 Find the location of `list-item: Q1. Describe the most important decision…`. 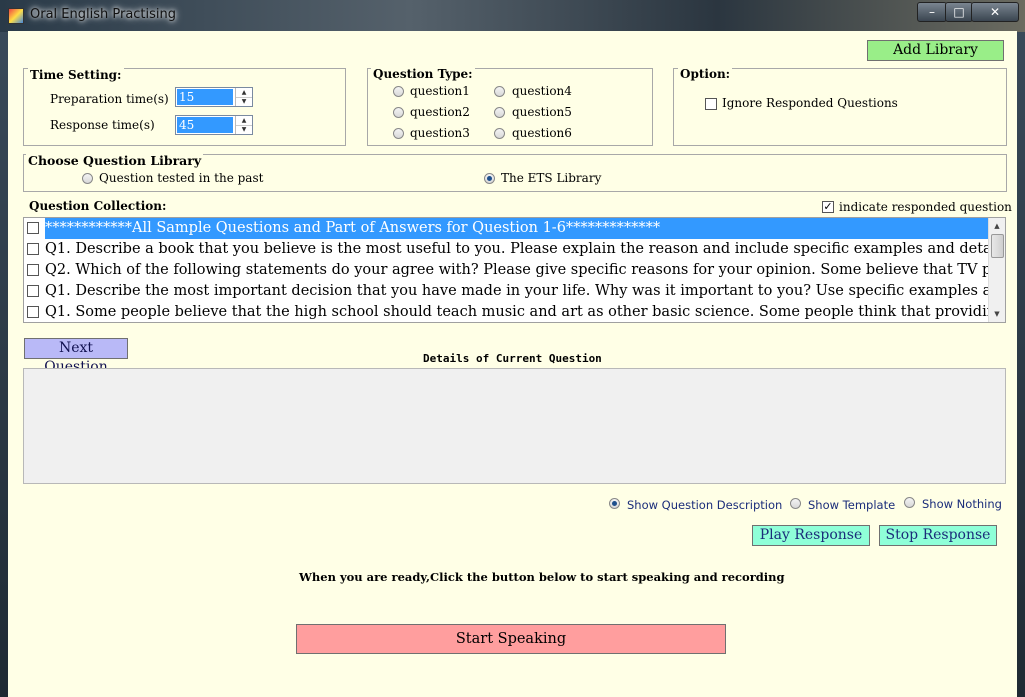

list-item: Q1. Describe the most important decision… is located at coordinates (506, 291).